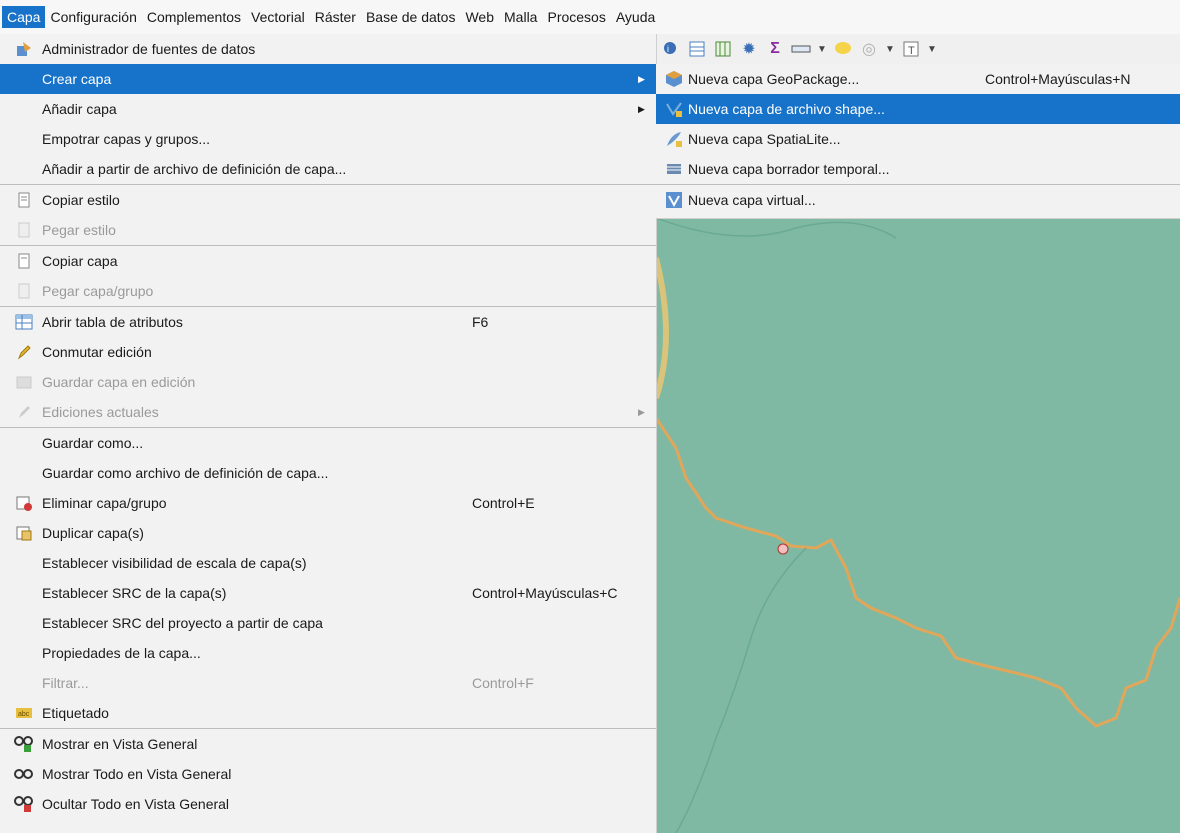  What do you see at coordinates (328, 79) in the screenshot?
I see `menu-item-crear-capa: Crear capa ▶` at bounding box center [328, 79].